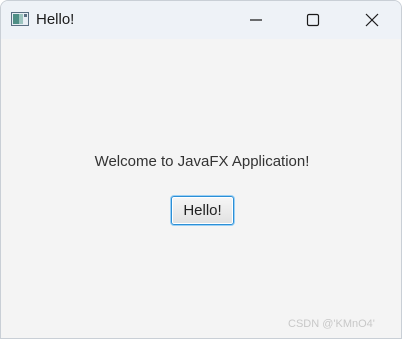 The height and width of the screenshot is (339, 402). I want to click on close-icon, so click(372, 20).